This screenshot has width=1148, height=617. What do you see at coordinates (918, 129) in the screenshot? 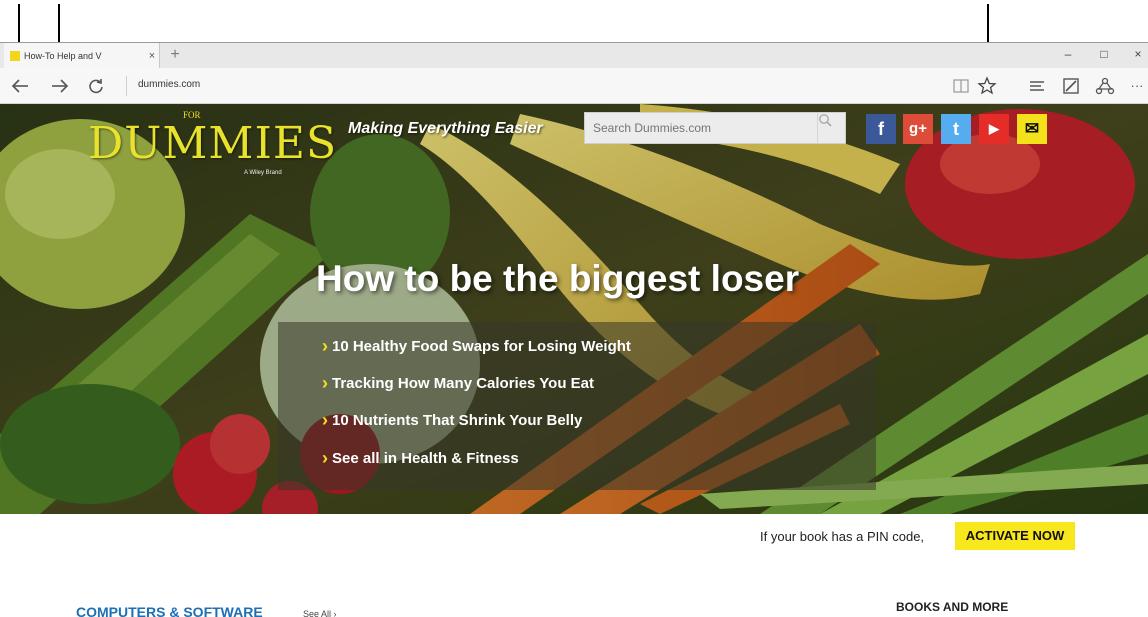
I see `google-plus-icon: g+` at bounding box center [918, 129].